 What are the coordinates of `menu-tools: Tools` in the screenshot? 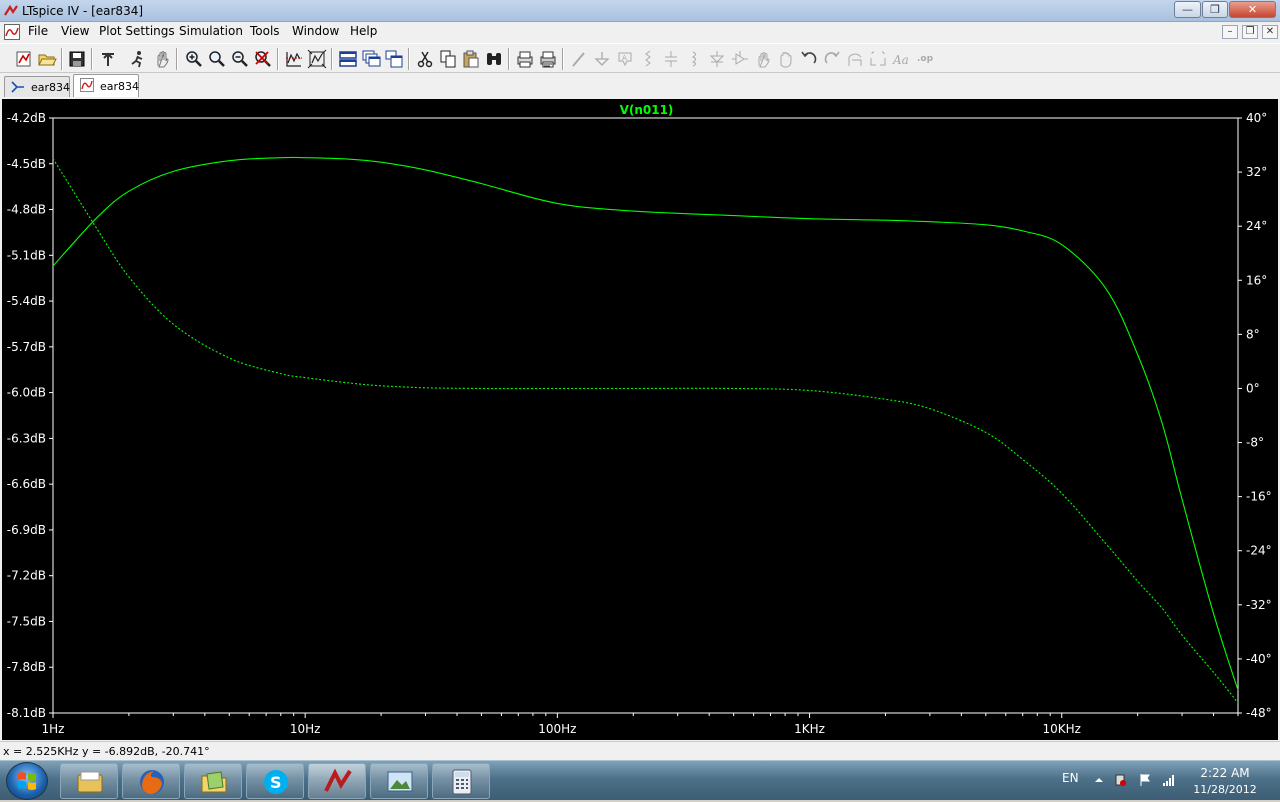 It's located at (265, 31).